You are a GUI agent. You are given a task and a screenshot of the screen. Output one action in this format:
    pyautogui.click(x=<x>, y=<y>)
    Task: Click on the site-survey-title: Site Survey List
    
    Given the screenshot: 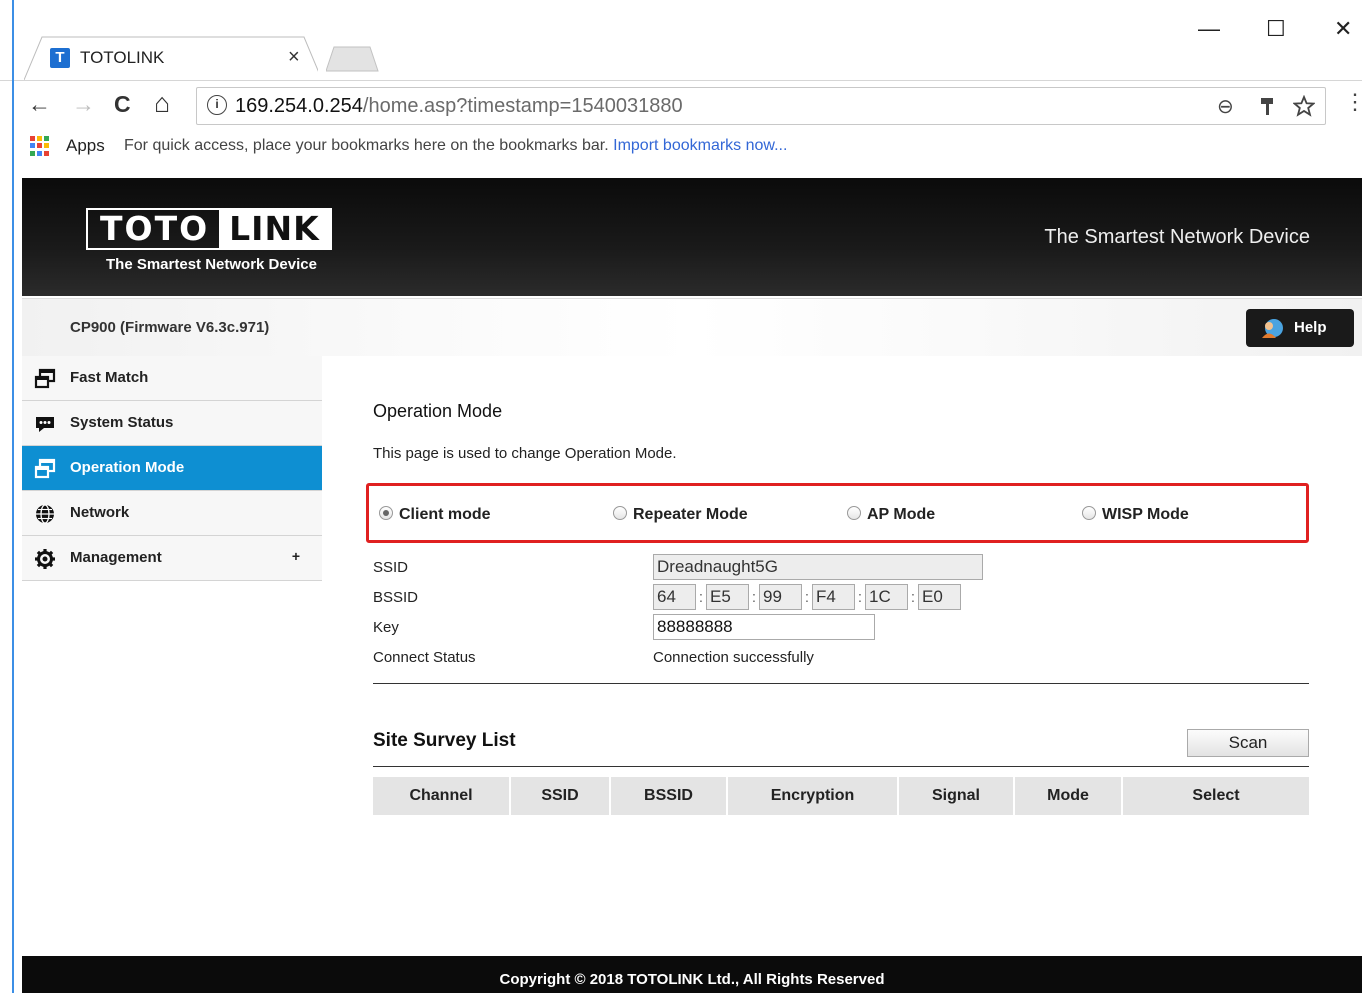 What is the action you would take?
    pyautogui.click(x=444, y=740)
    